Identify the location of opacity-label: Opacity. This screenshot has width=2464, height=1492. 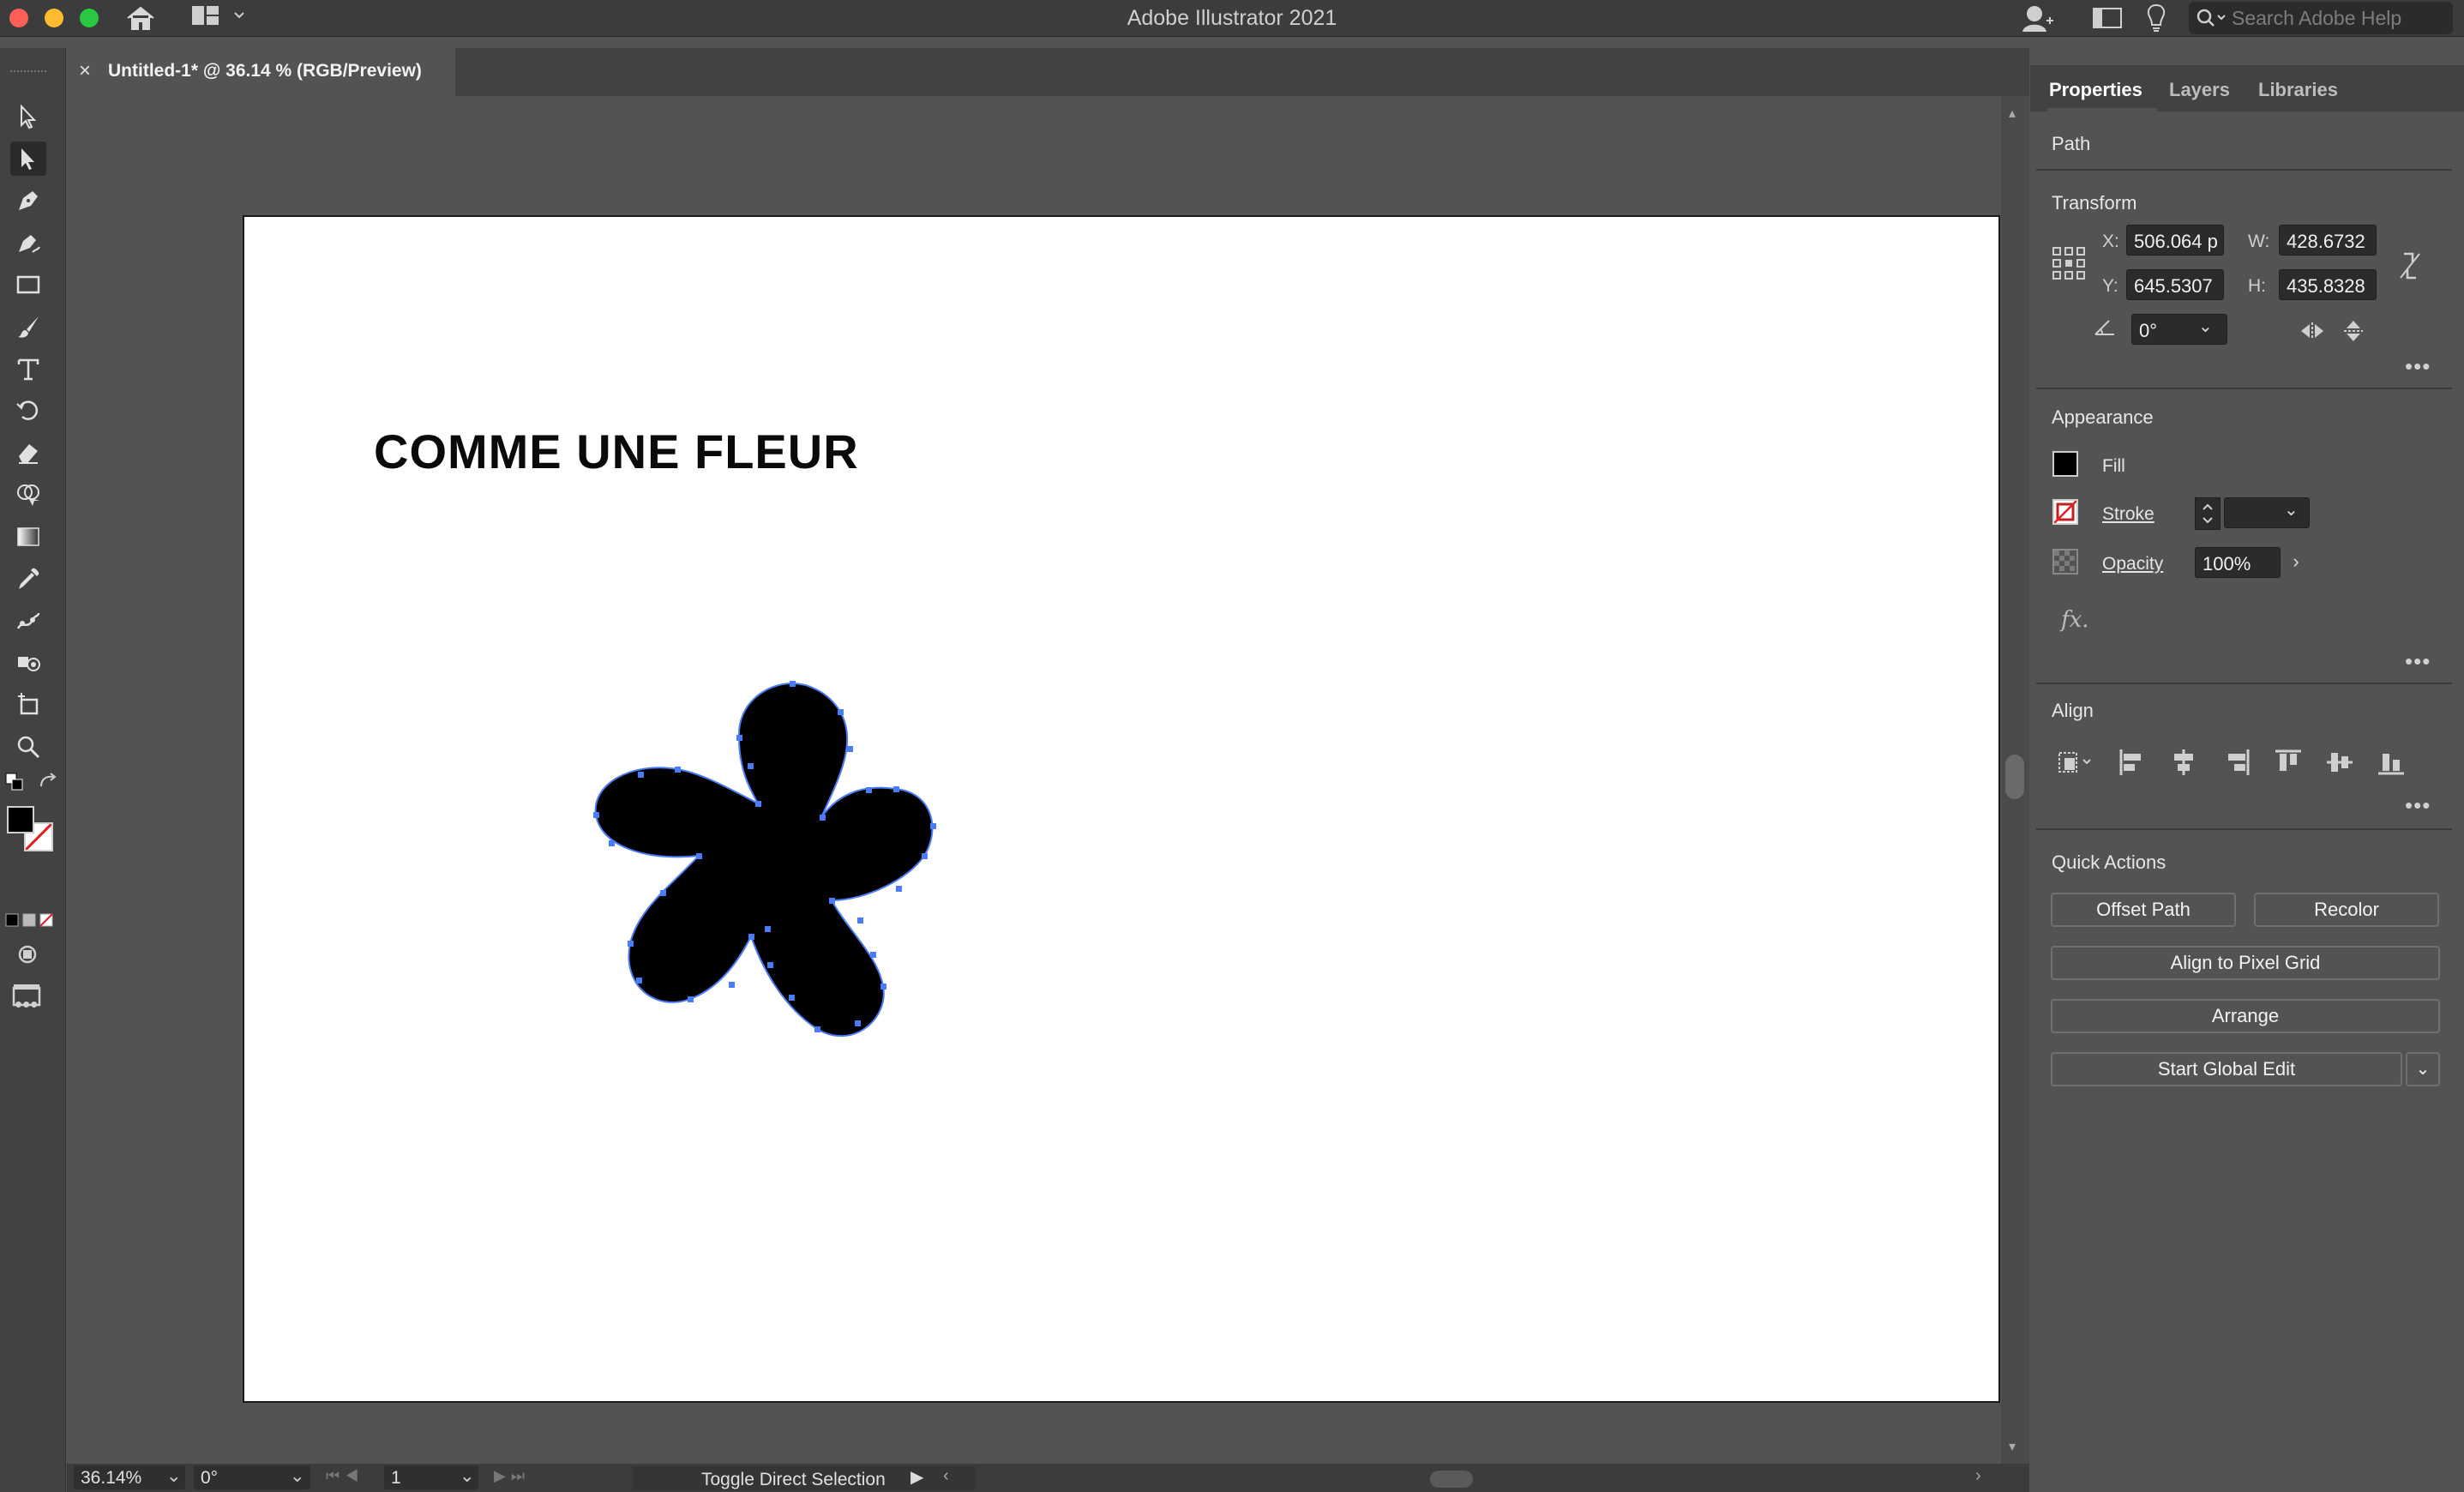
(2132, 564).